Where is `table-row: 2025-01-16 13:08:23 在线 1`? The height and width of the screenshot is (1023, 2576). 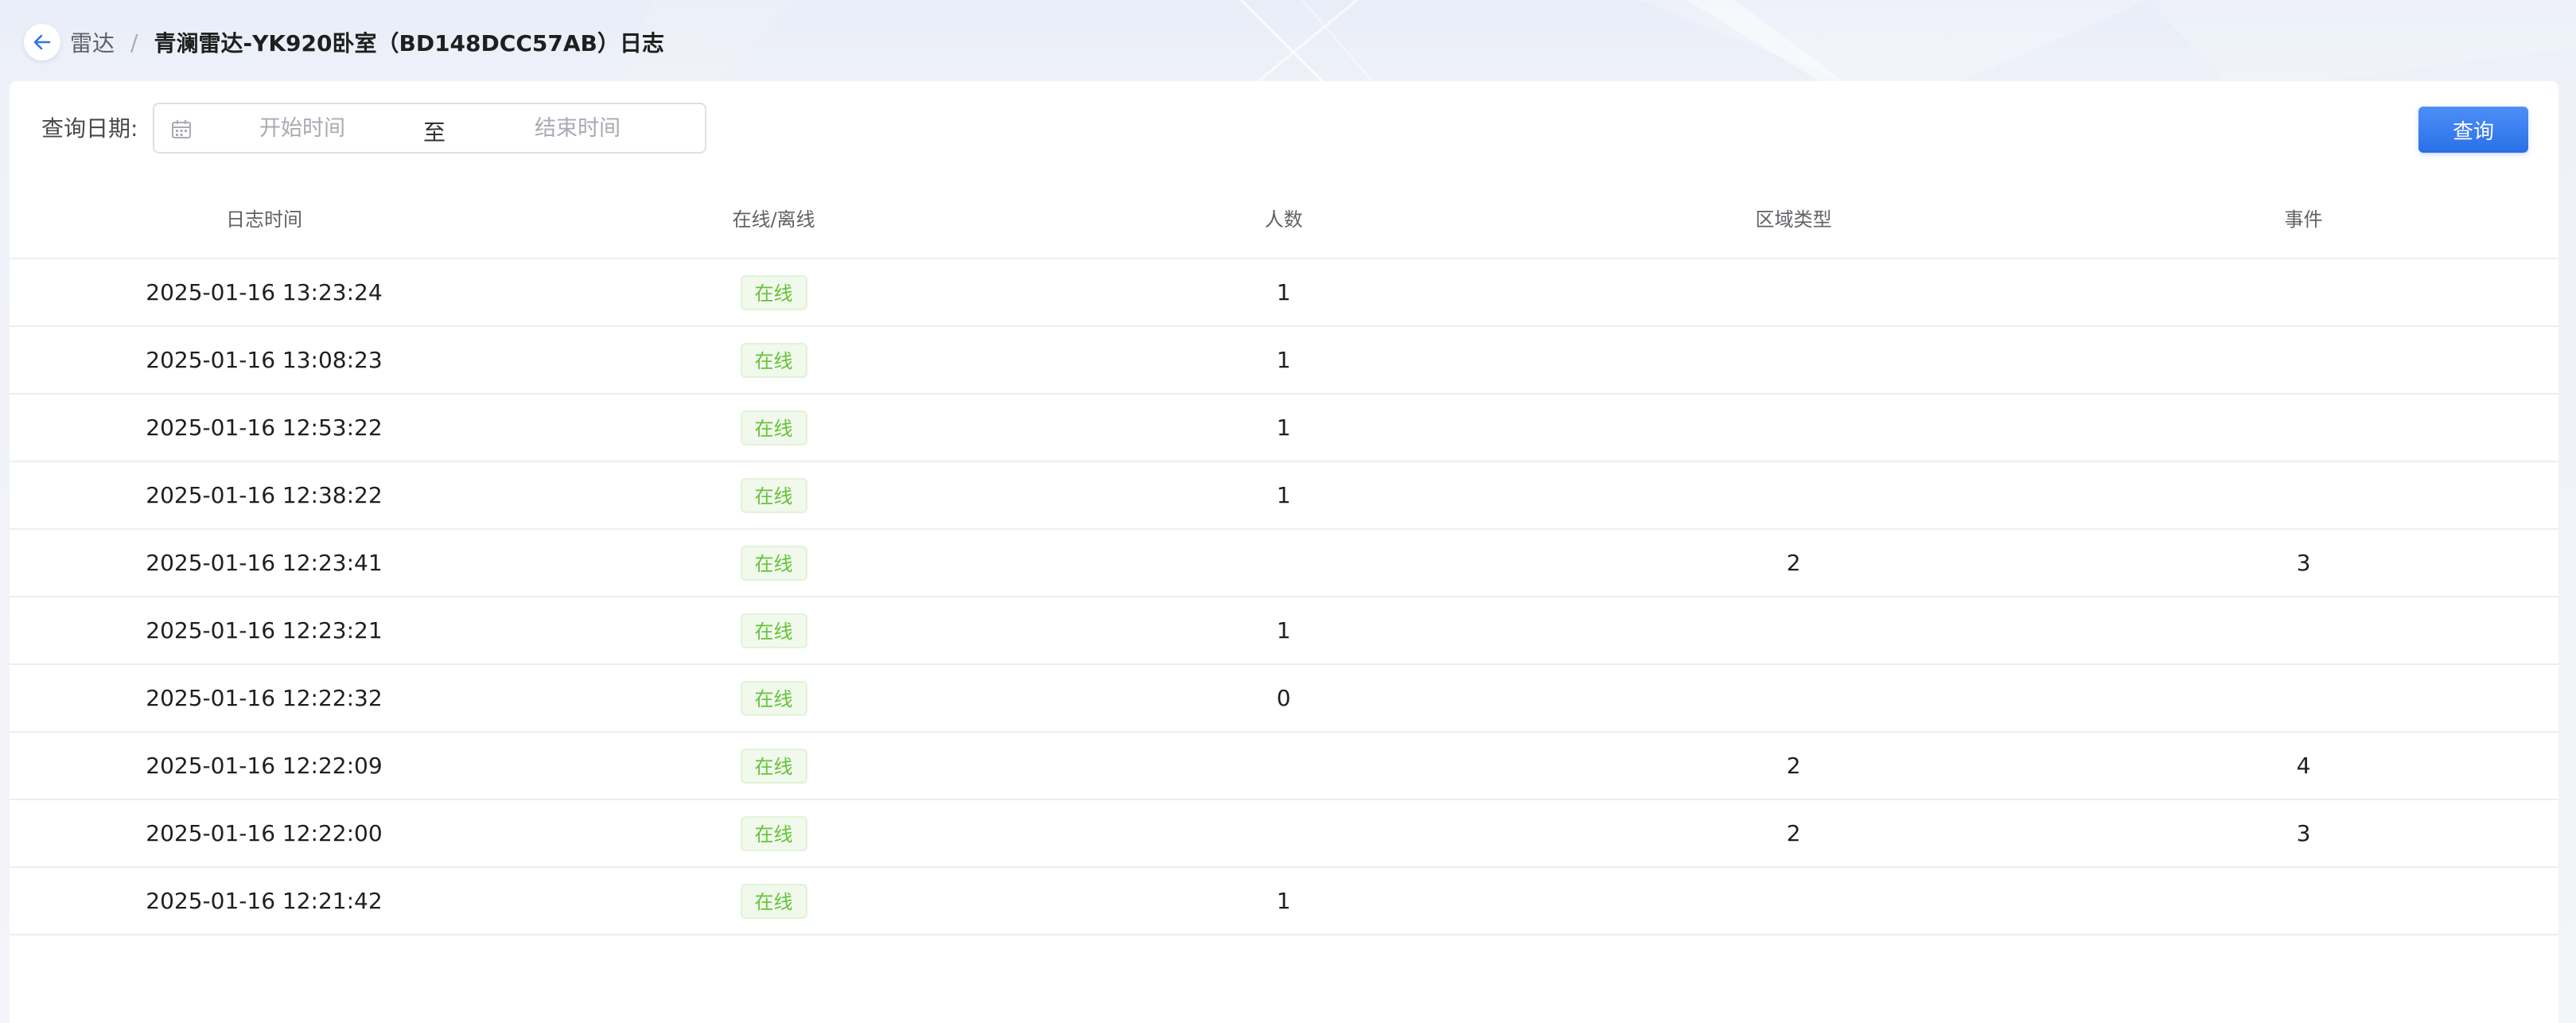 table-row: 2025-01-16 13:08:23 在线 1 is located at coordinates (1284, 360).